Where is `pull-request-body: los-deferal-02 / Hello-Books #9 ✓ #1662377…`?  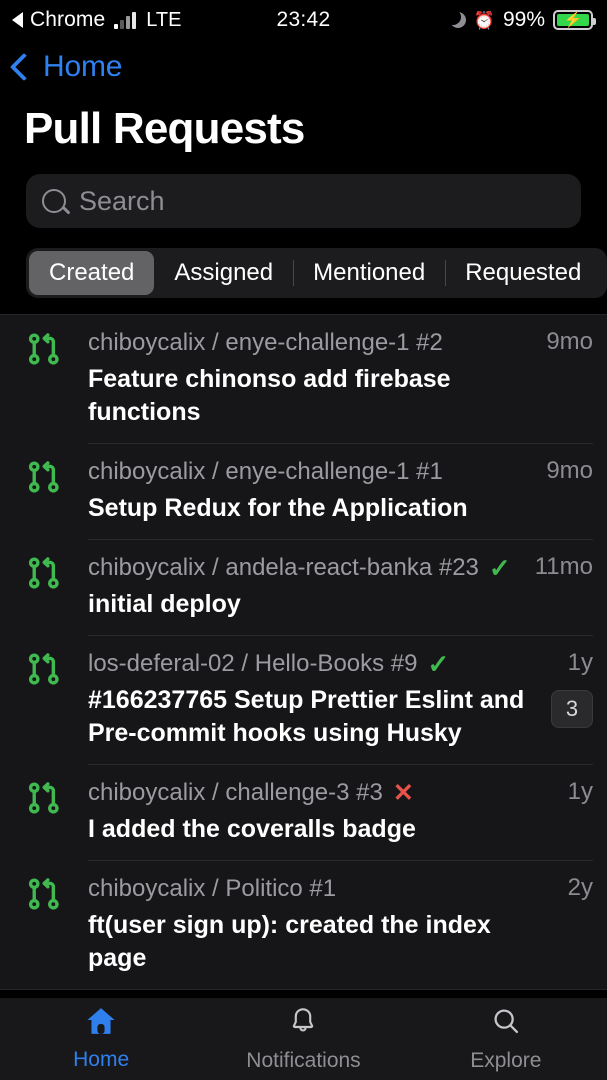 pull-request-body: los-deferal-02 / Hello-Books #9 ✓ #1662377… is located at coordinates (340, 699).